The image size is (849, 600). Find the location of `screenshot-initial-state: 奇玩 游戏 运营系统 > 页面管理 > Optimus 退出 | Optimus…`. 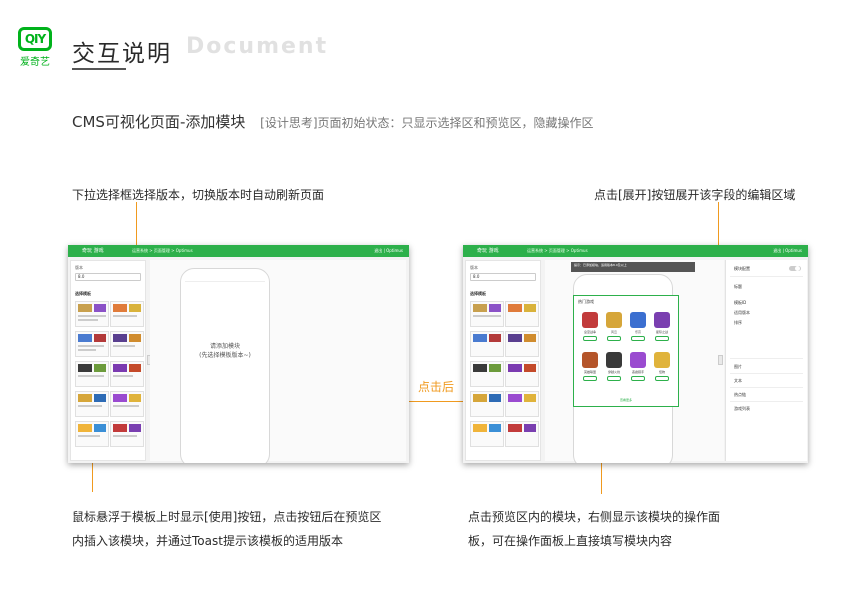

screenshot-initial-state: 奇玩 游戏 运营系统 > 页面管理 > Optimus 退出 | Optimus… is located at coordinates (238, 354).